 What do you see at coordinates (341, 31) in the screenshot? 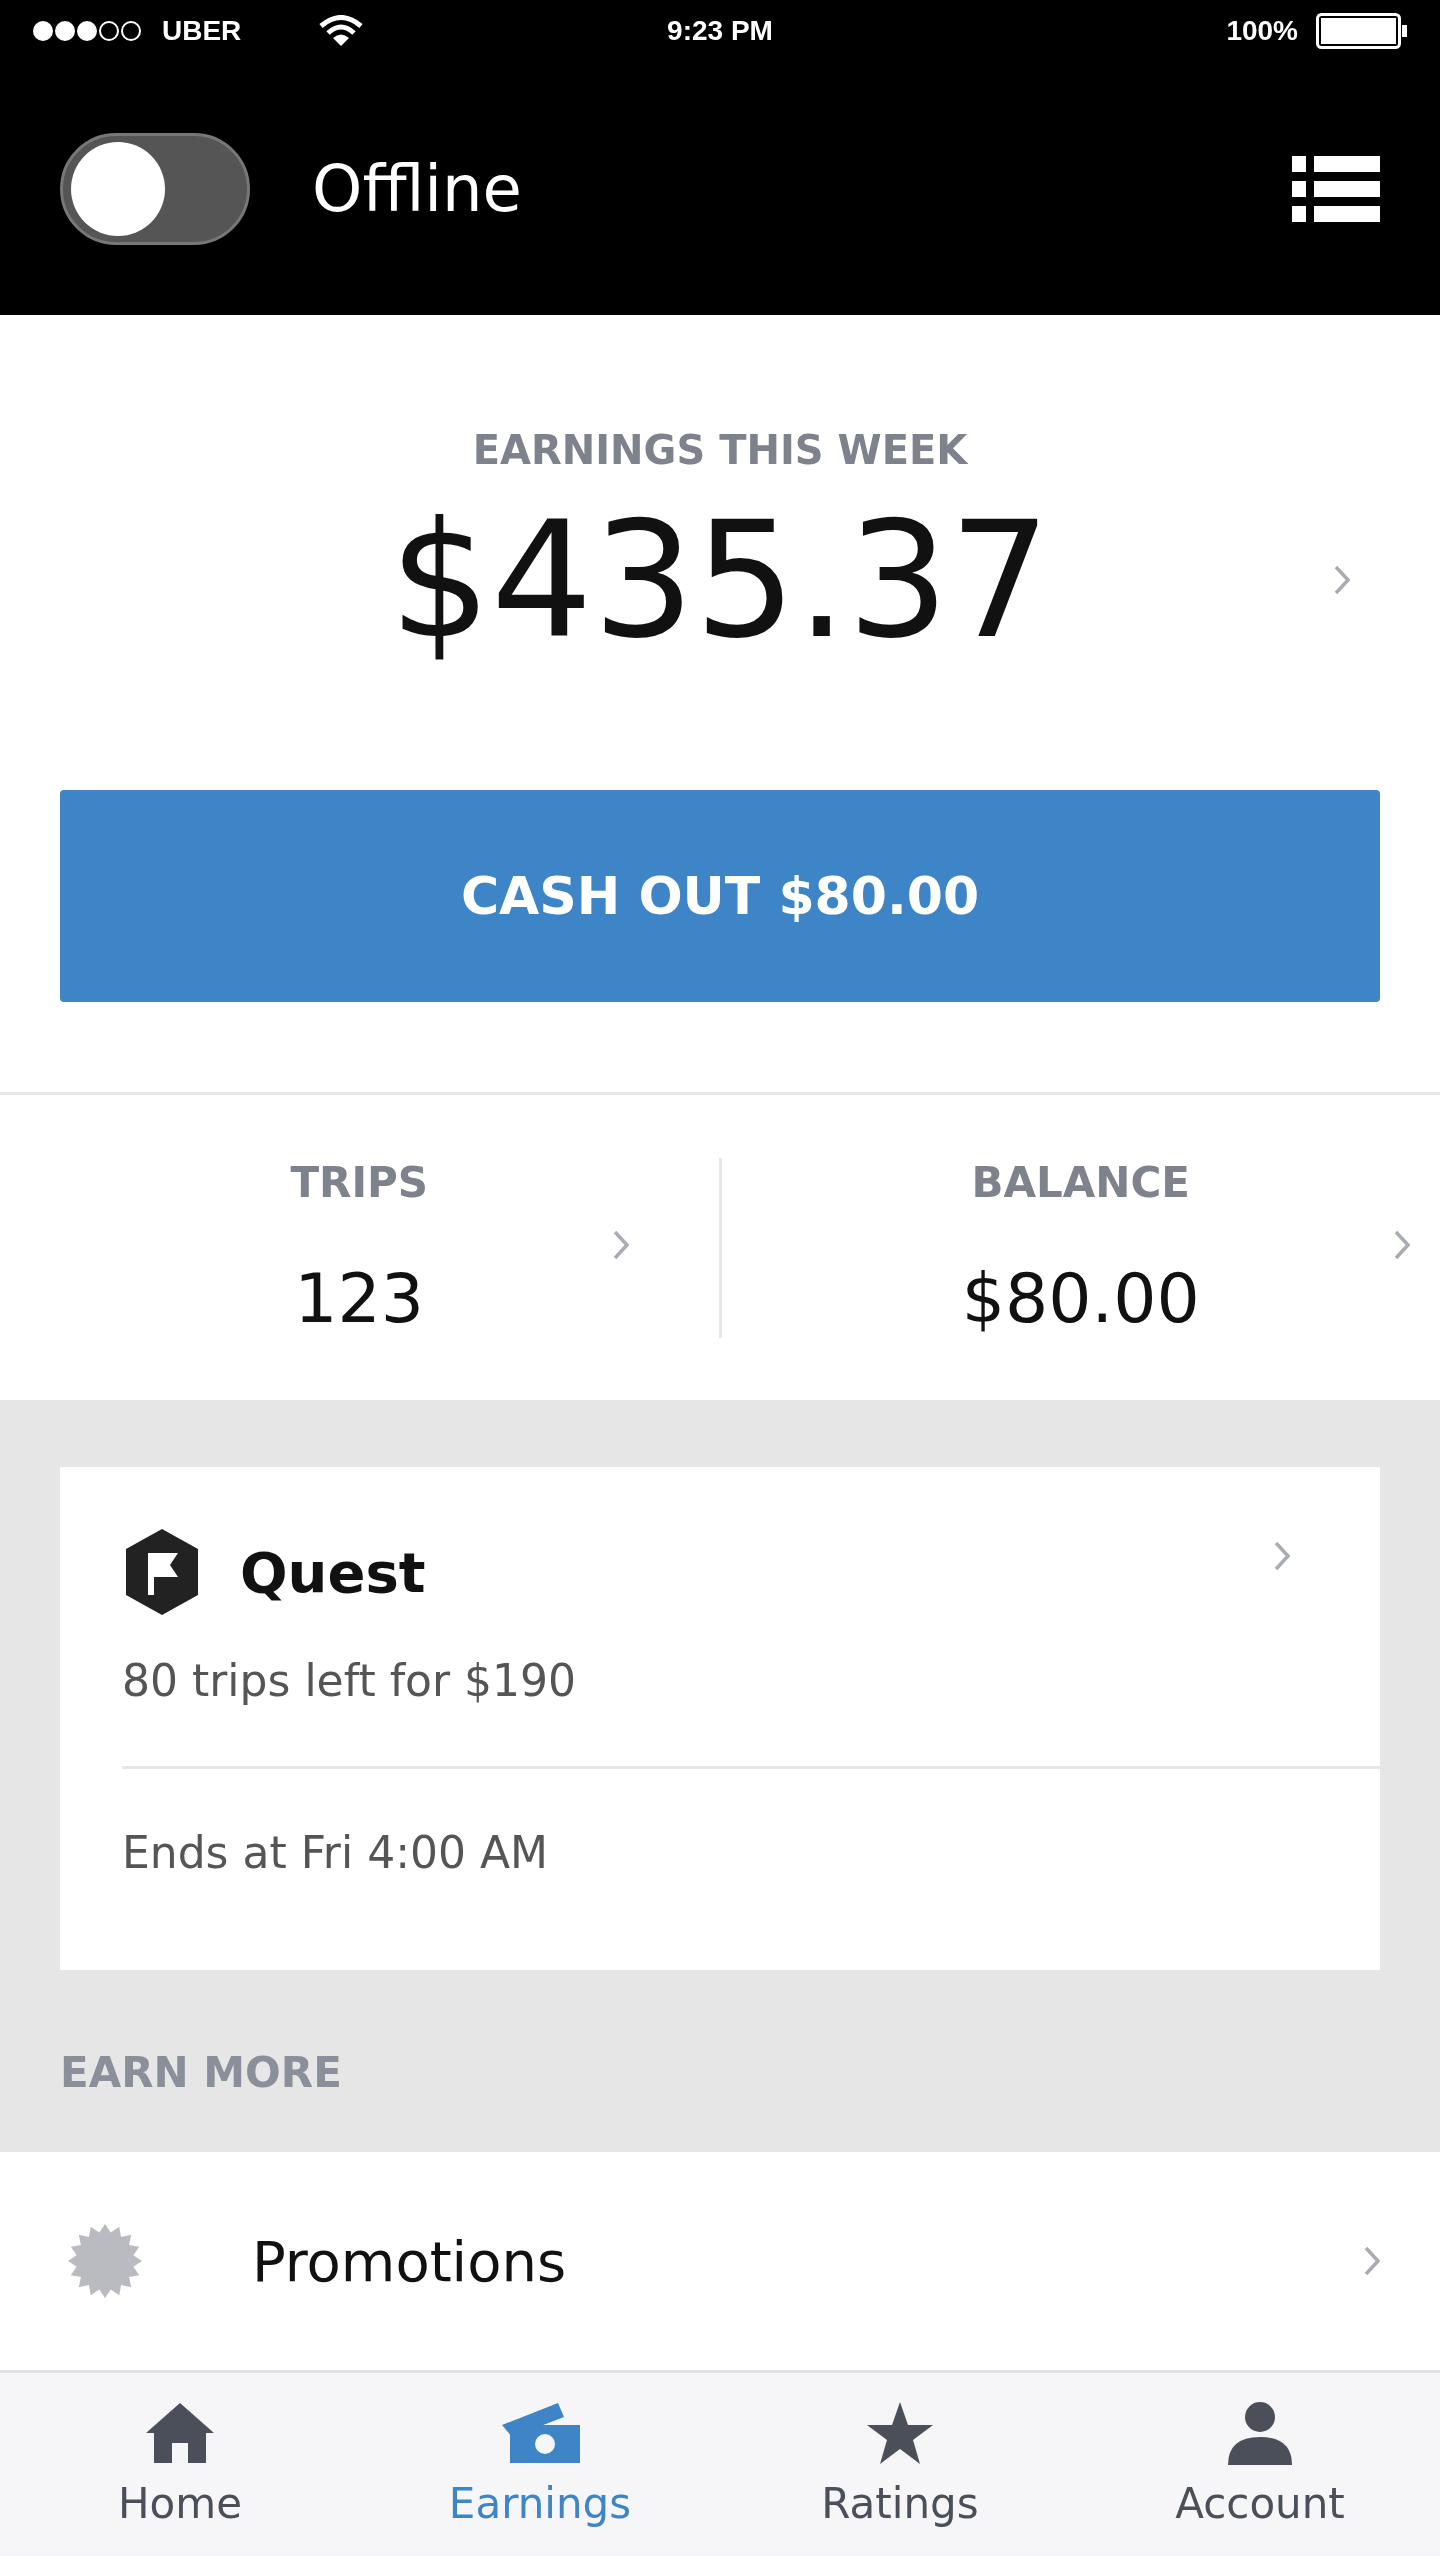
I see `wifi-icon` at bounding box center [341, 31].